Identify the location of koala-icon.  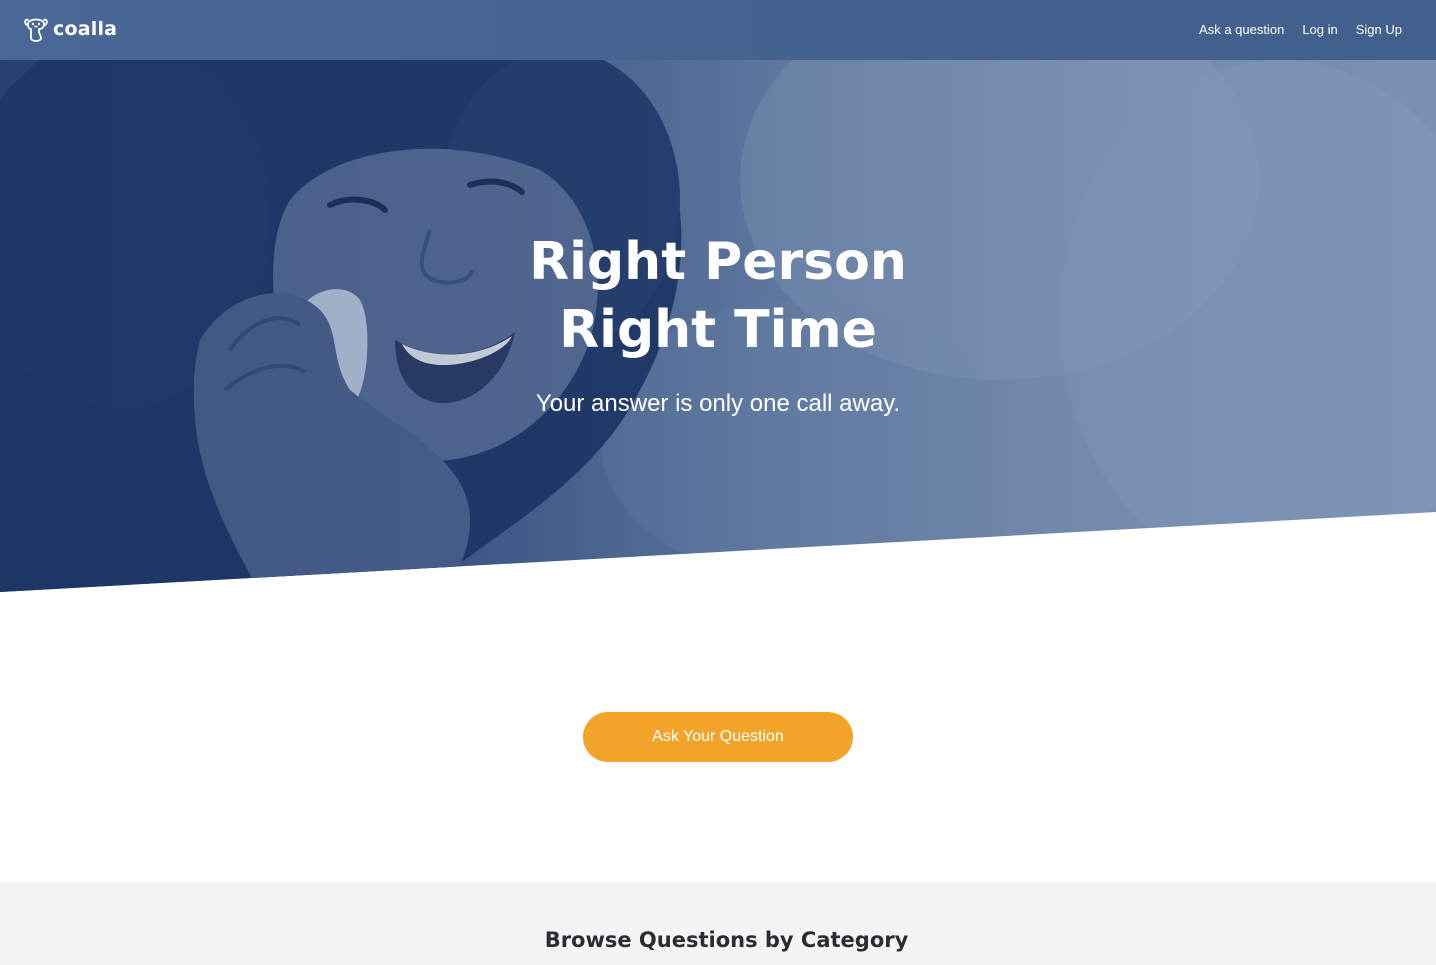
(36, 30).